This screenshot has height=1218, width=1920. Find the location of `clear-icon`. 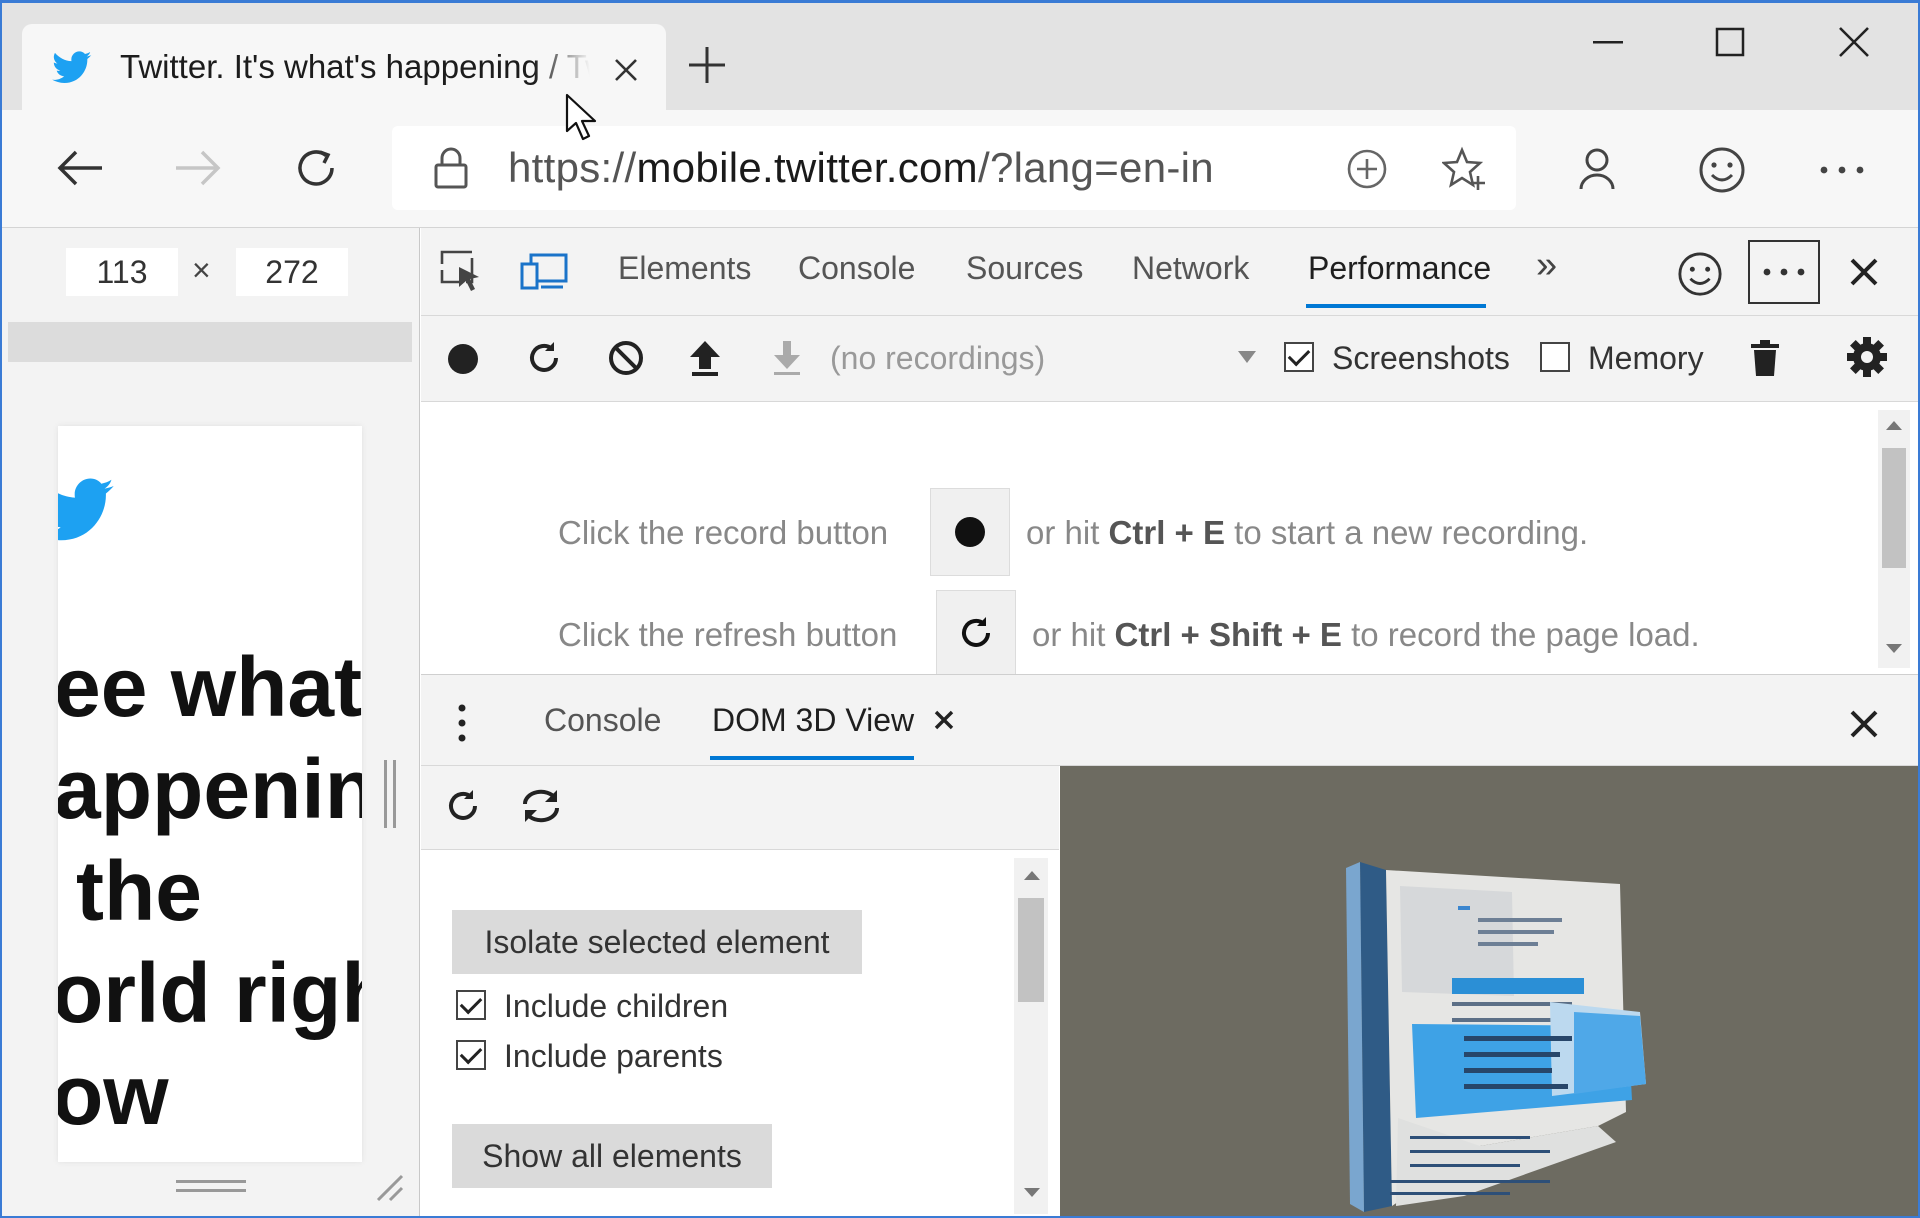

clear-icon is located at coordinates (626, 358).